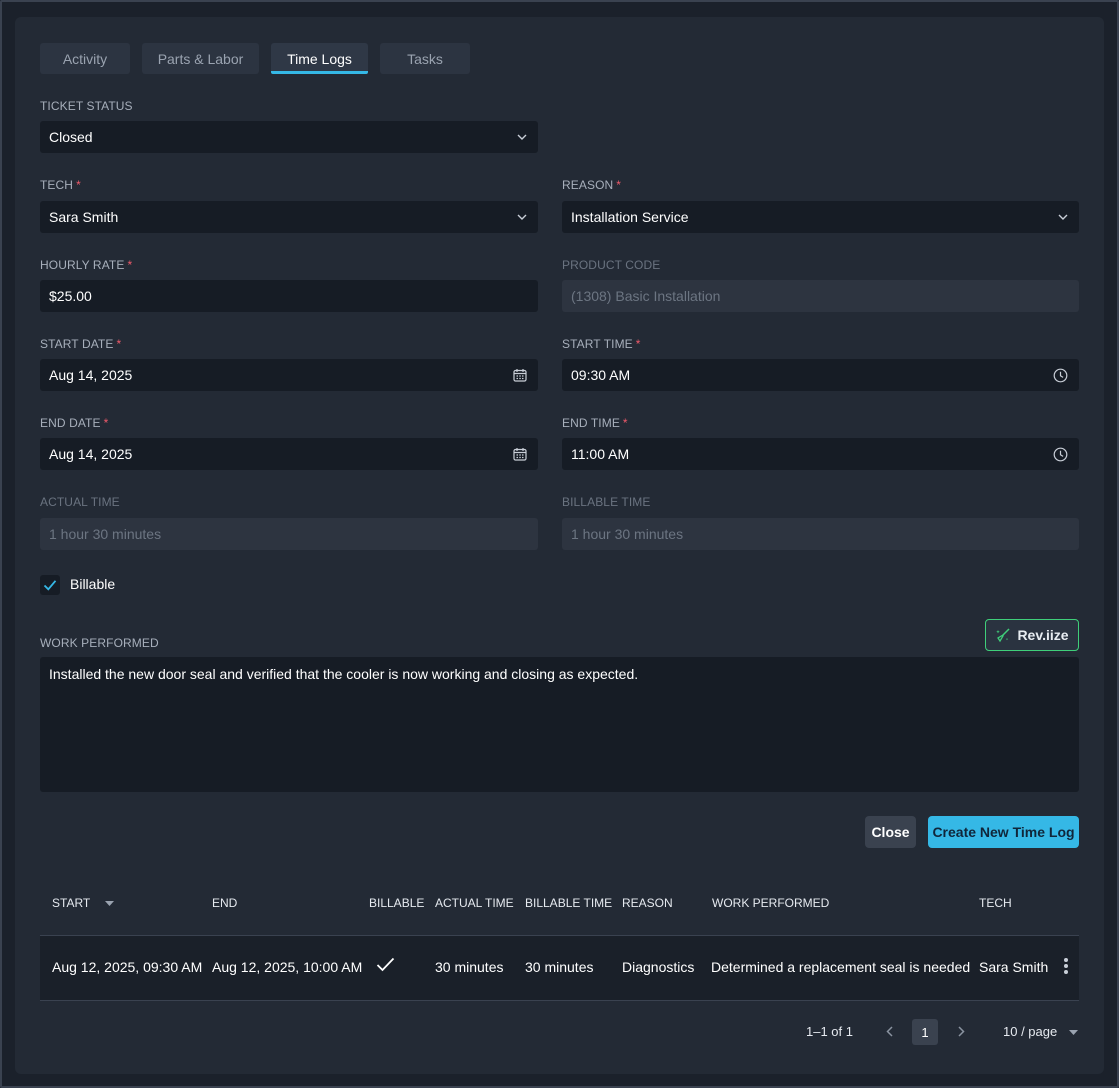  What do you see at coordinates (592, 185) in the screenshot?
I see `reason-label: REASON *` at bounding box center [592, 185].